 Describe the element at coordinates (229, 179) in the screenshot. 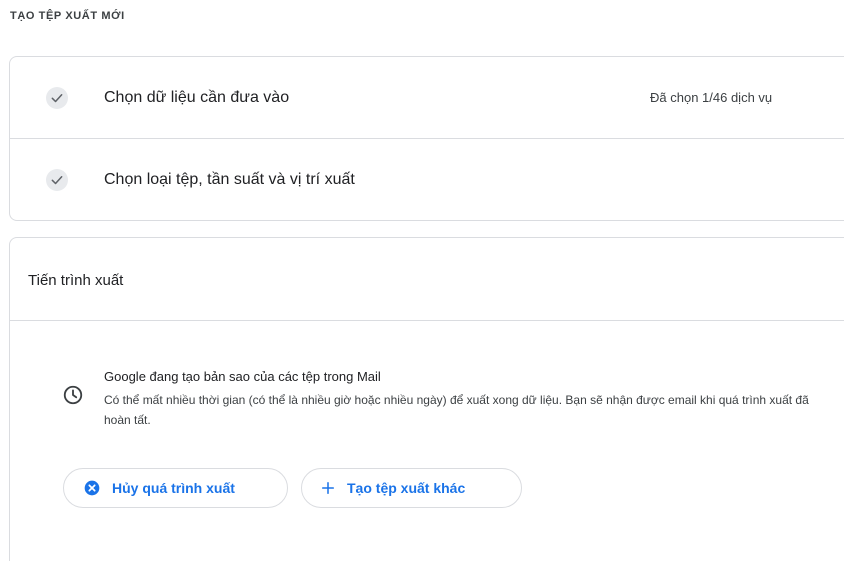

I see `step-label: Chọn loại tệp, tần suất và vị trí xuất` at that location.